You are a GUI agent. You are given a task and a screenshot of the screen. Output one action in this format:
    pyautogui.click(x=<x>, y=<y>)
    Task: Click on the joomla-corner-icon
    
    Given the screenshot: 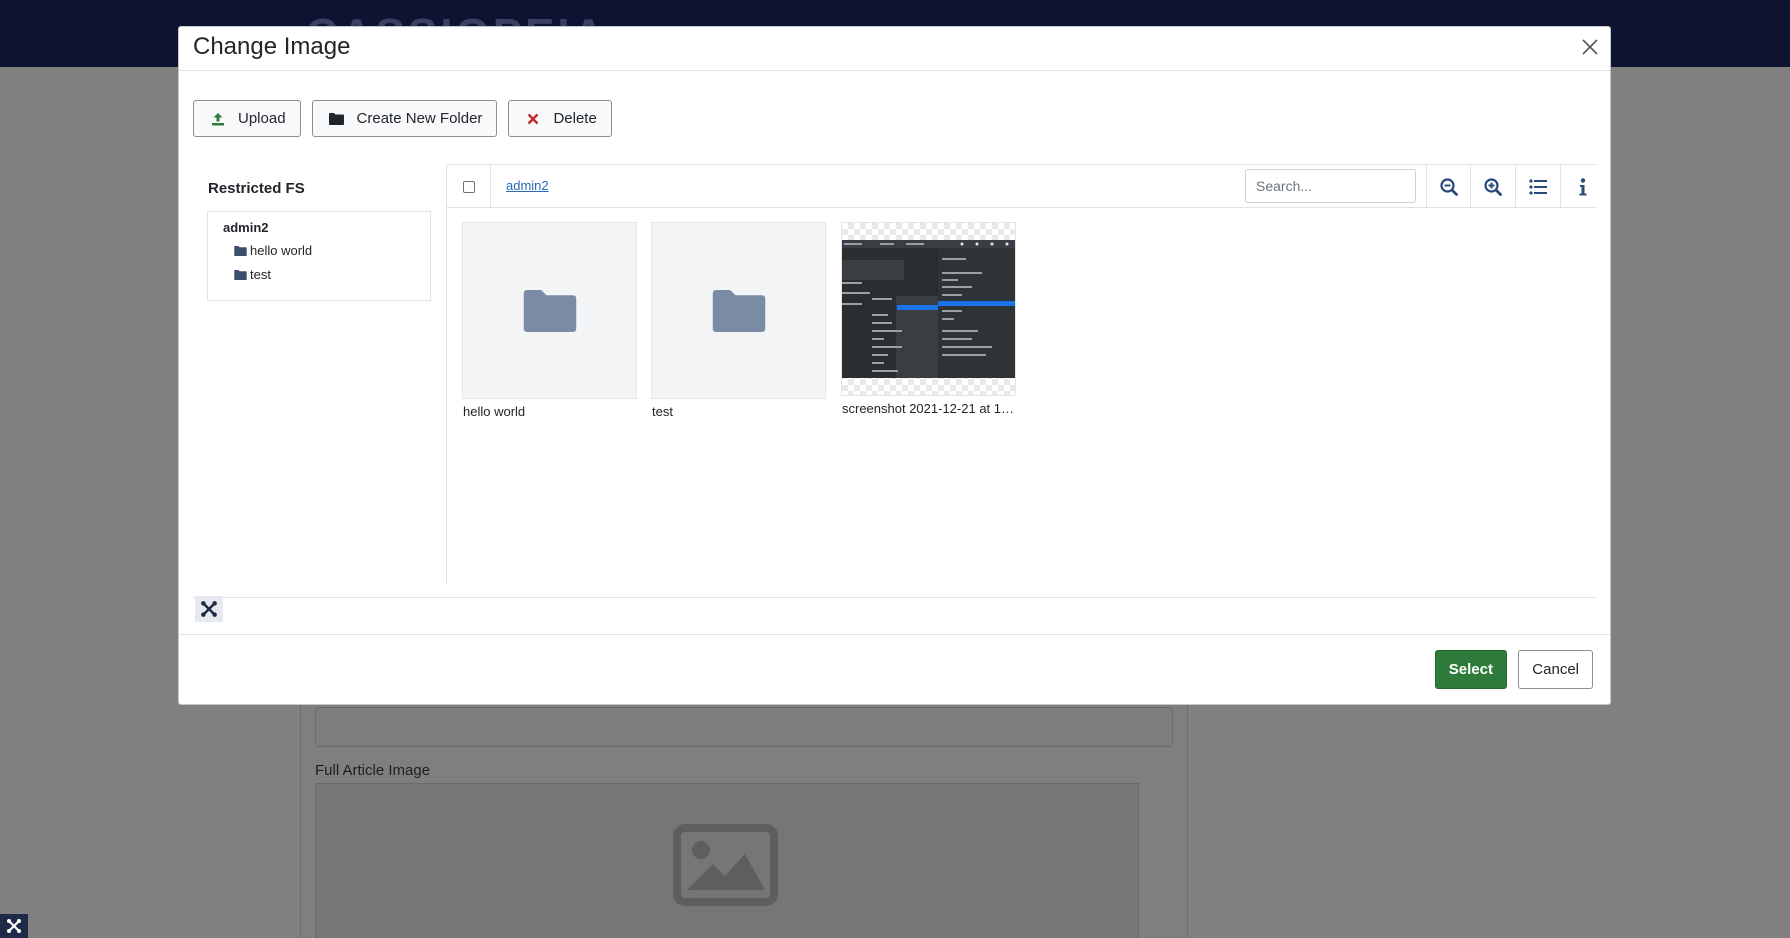 What is the action you would take?
    pyautogui.click(x=14, y=926)
    